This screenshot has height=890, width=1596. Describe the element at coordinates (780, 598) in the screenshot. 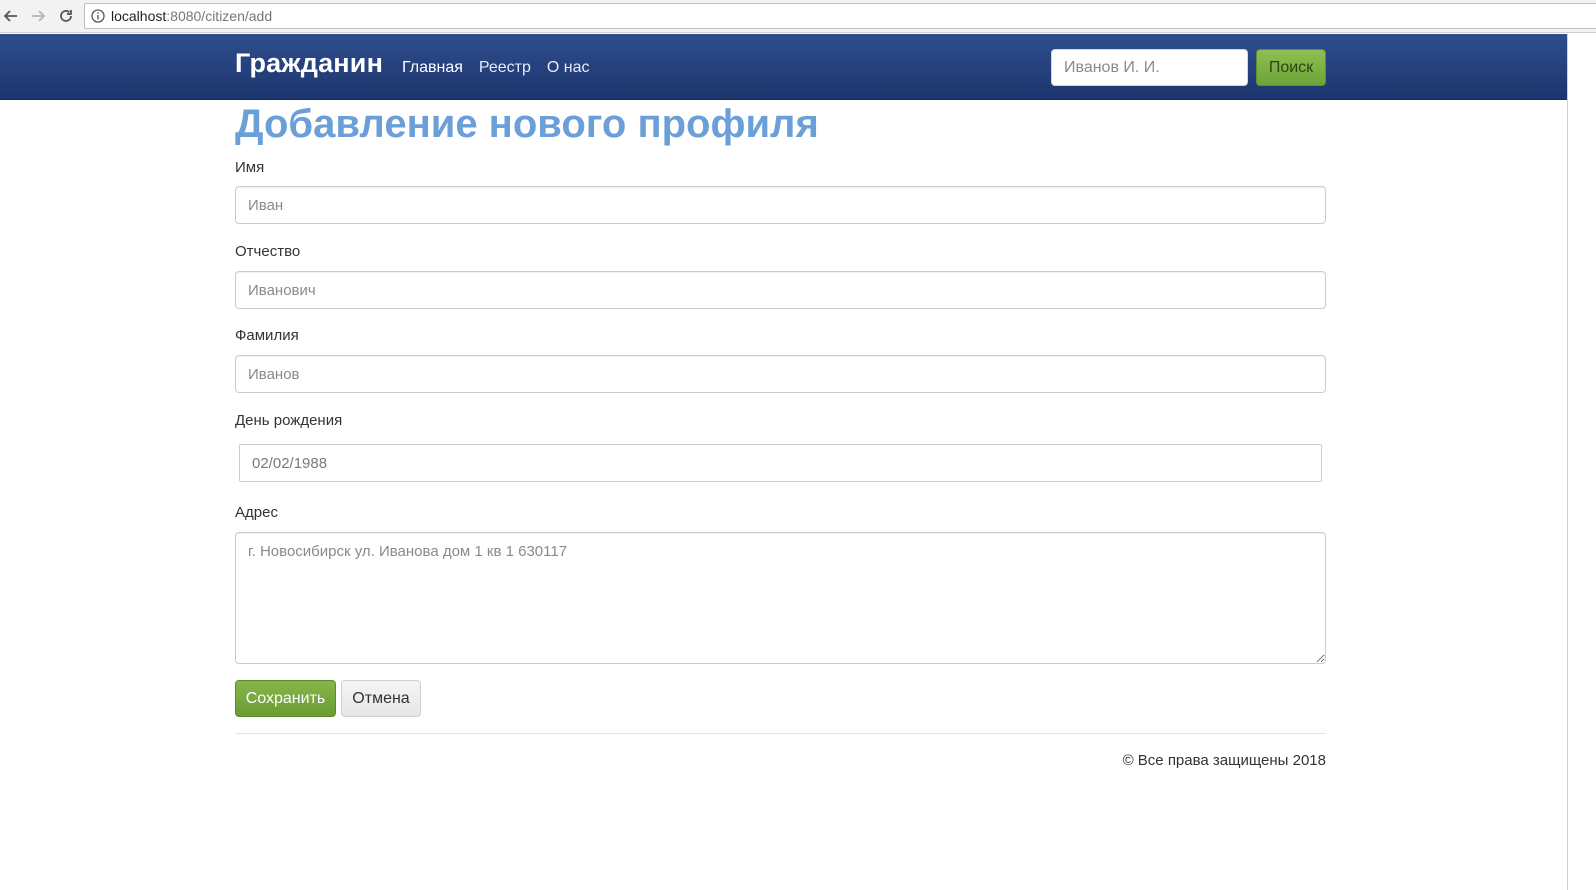

I see `address-field` at that location.